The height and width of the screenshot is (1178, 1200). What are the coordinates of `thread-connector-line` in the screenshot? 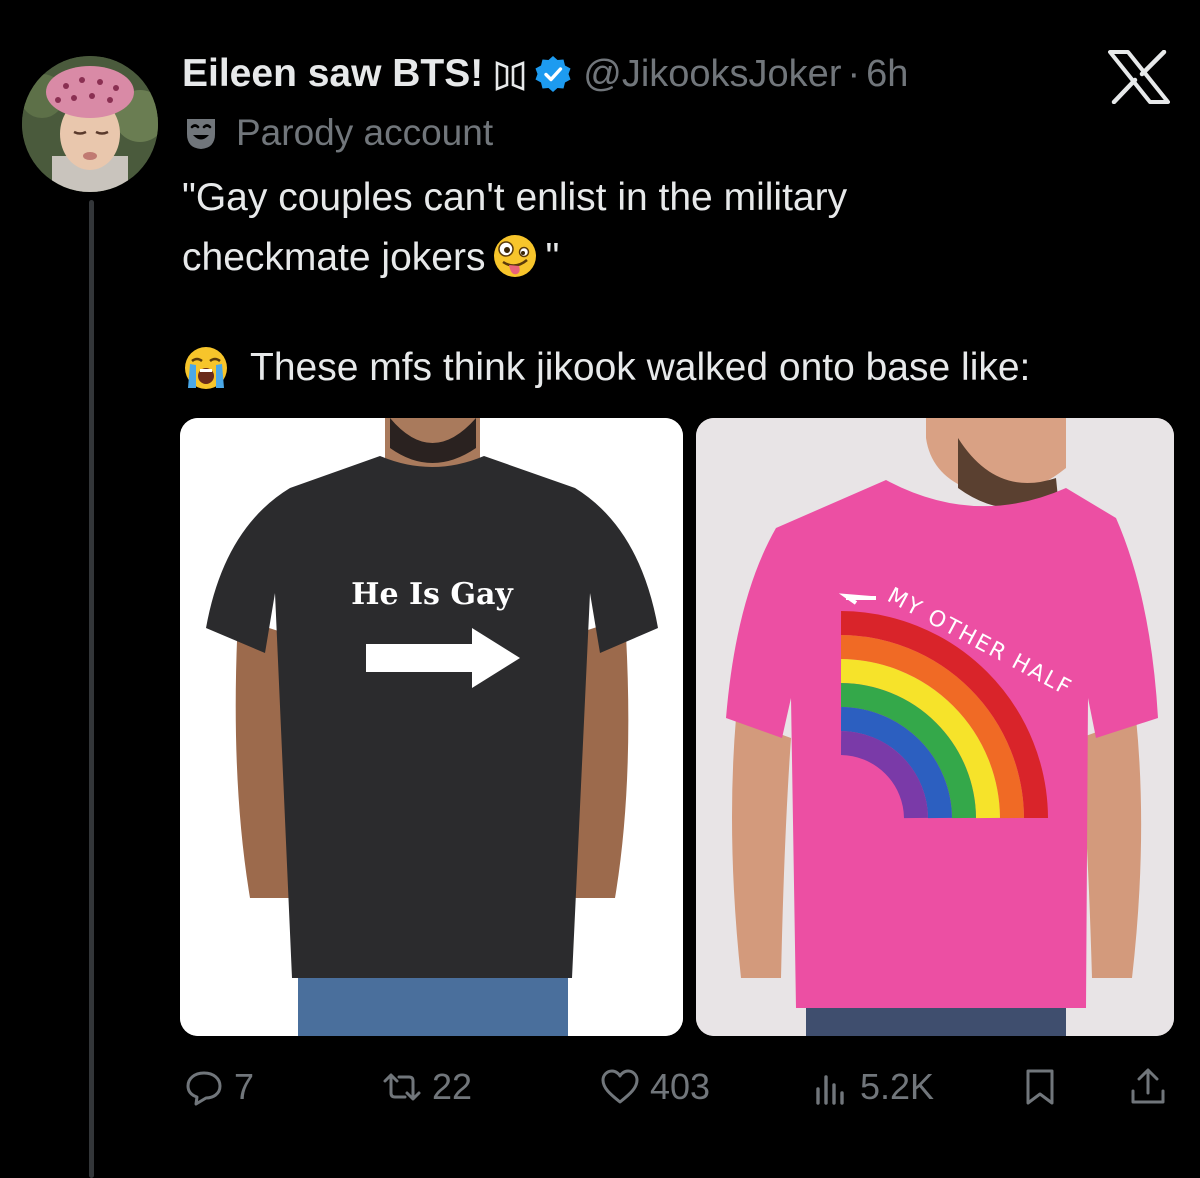 It's located at (91, 689).